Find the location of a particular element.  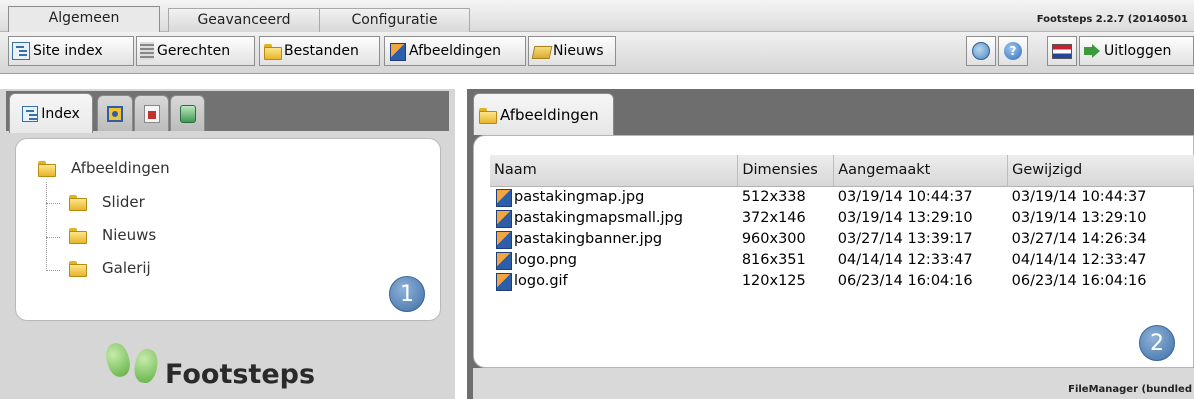

file-dimensions: 512x338 is located at coordinates (773, 196).